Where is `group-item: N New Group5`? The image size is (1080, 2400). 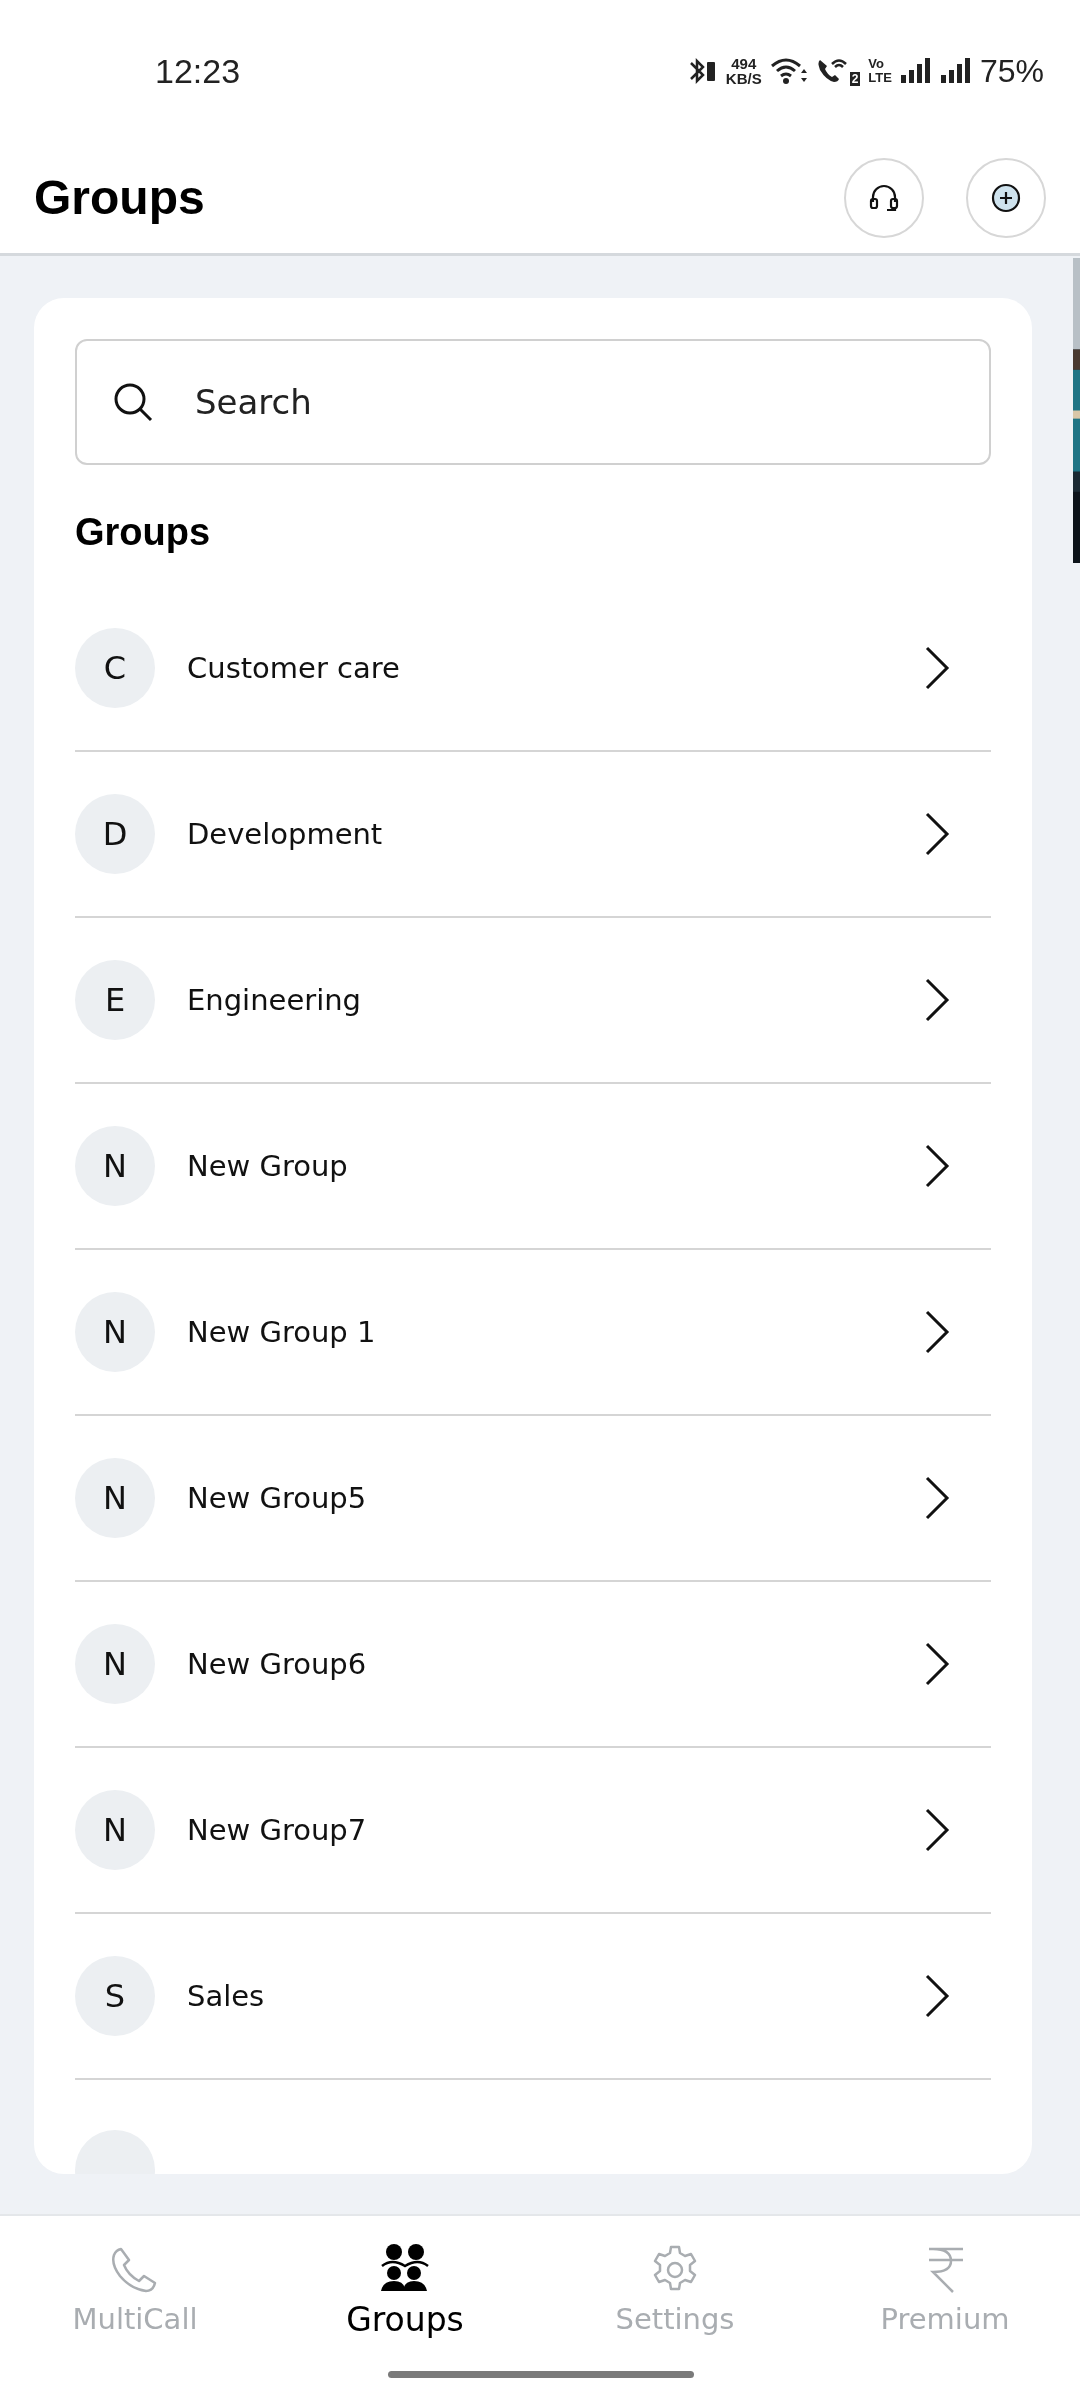
group-item: N New Group5 is located at coordinates (533, 1499).